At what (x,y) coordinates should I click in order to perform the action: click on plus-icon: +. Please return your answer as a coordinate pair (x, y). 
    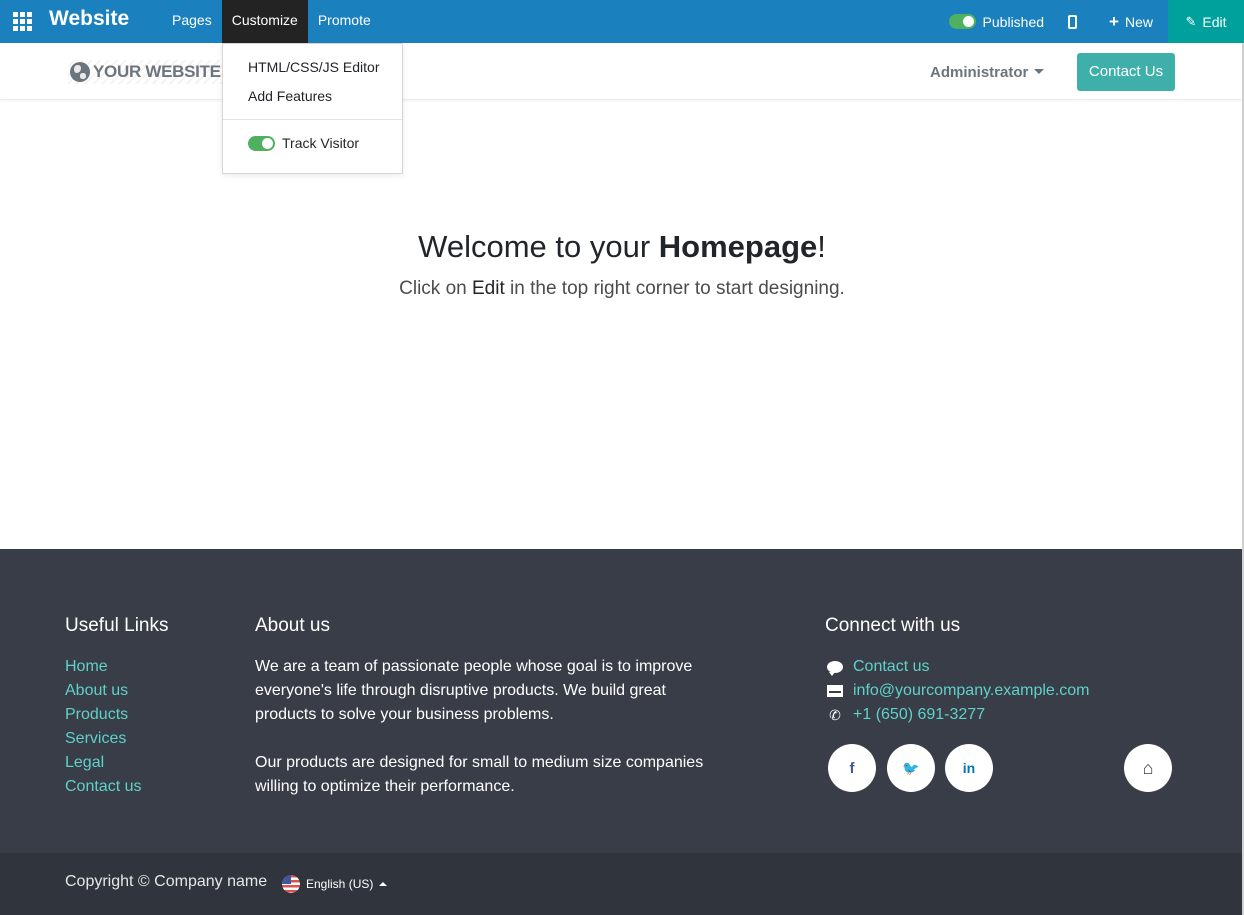
    Looking at the image, I should click on (1114, 21).